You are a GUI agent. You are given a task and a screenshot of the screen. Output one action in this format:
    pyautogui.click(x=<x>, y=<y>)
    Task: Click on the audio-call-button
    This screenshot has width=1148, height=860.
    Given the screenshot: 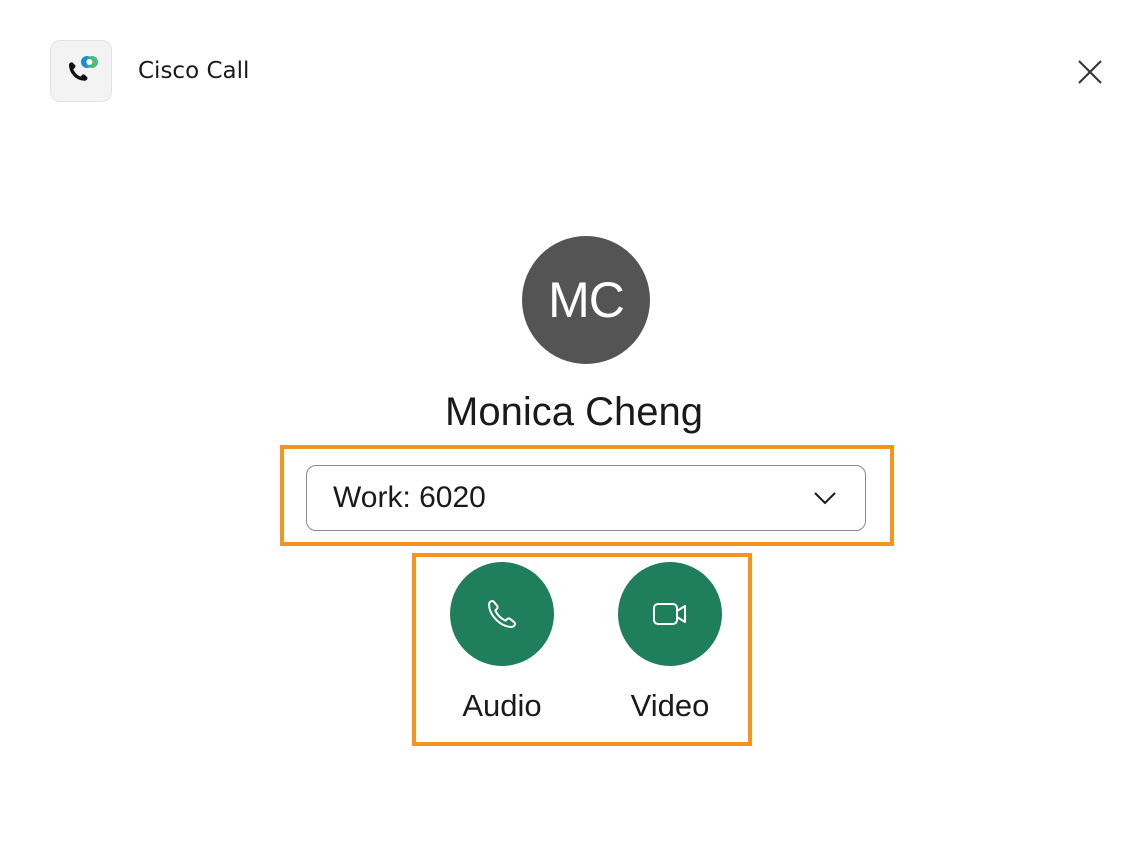 What is the action you would take?
    pyautogui.click(x=502, y=614)
    